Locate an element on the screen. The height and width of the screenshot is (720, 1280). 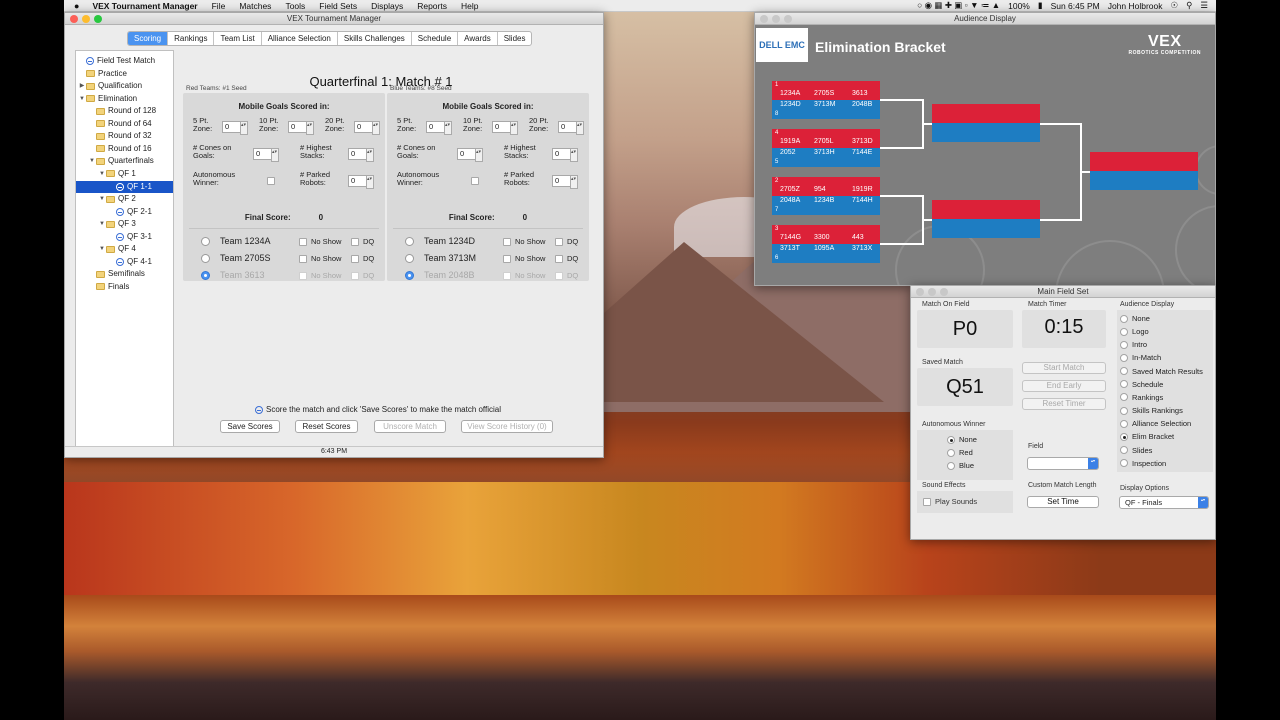
tree-item: QF 1-1 is located at coordinates (124, 186).